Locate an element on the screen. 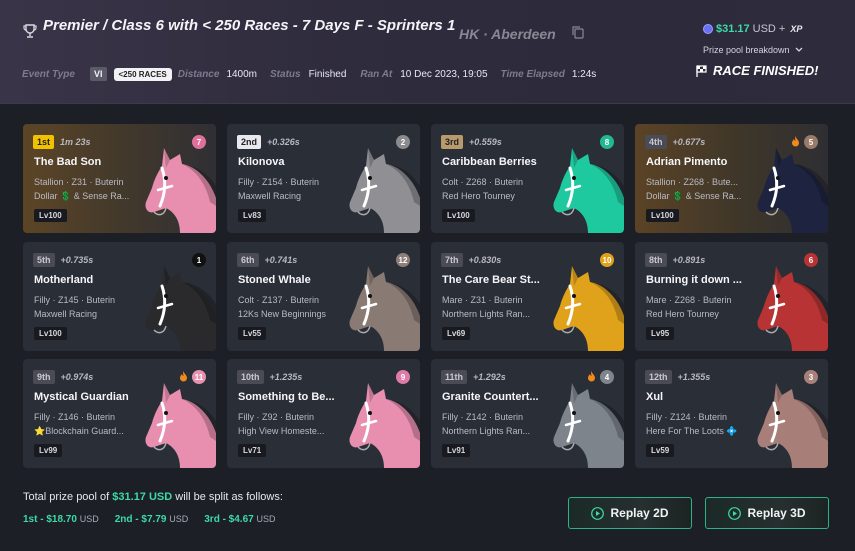  stable-name: 12Ks New Beginnings is located at coordinates (282, 314).